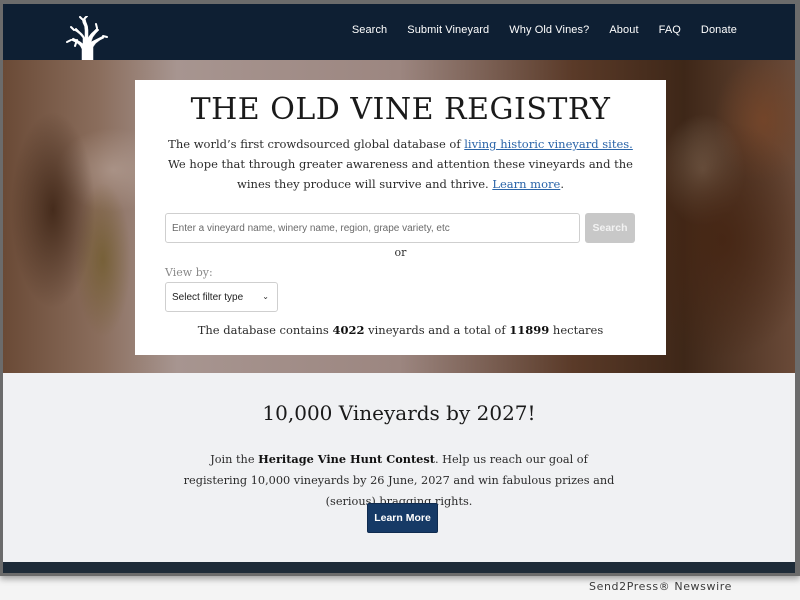  I want to click on nav-about: About, so click(623, 30).